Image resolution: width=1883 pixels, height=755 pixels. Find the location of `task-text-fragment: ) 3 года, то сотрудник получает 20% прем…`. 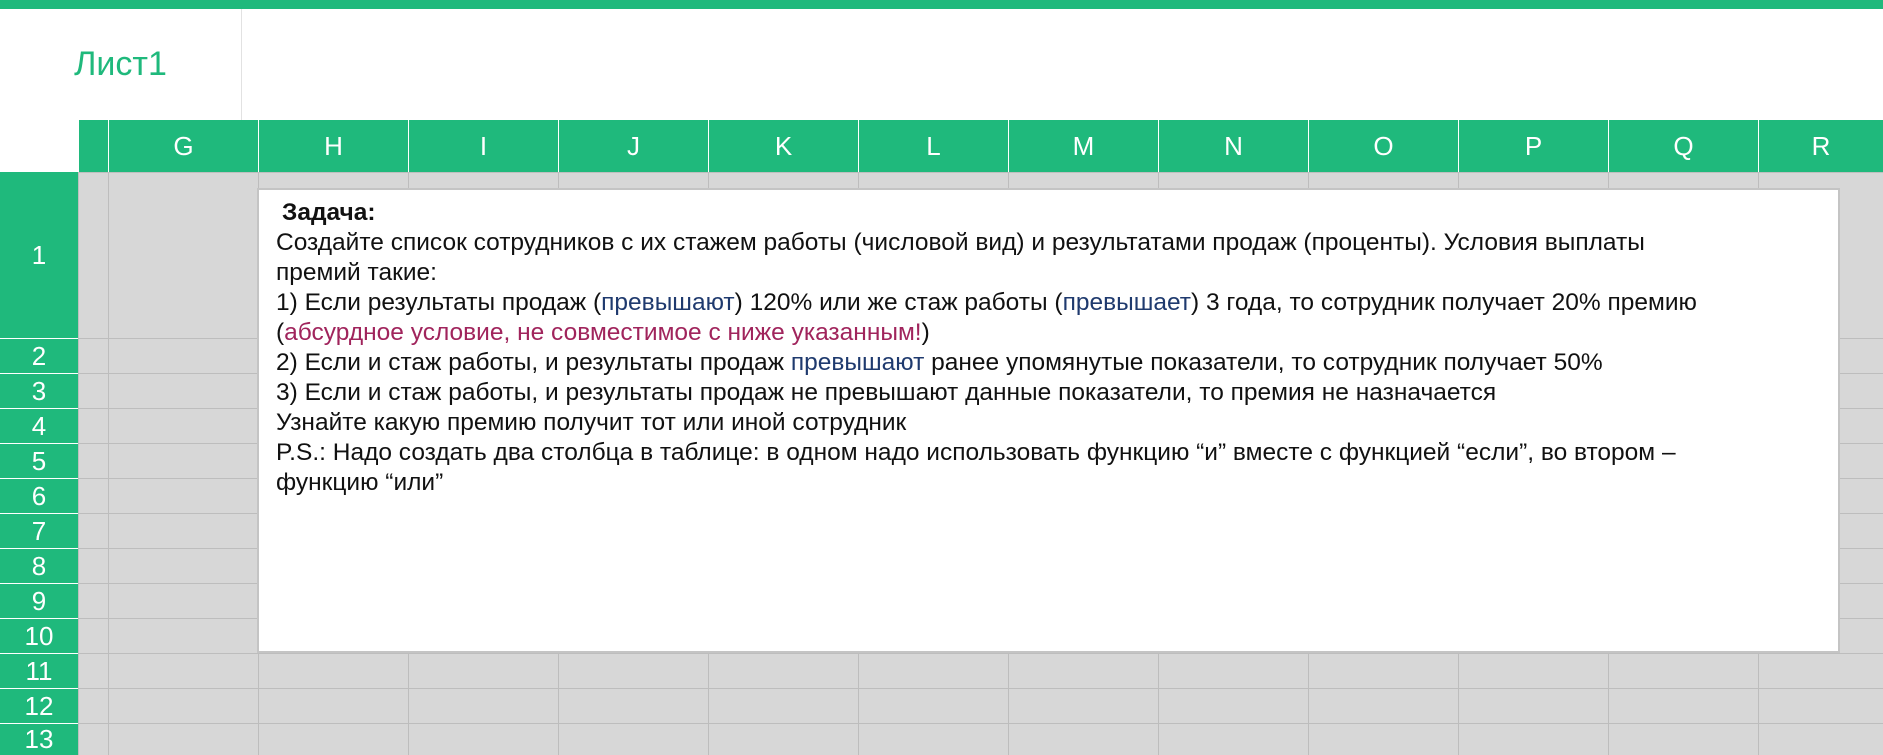

task-text-fragment: ) 3 года, то сотрудник получает 20% прем… is located at coordinates (1444, 302).